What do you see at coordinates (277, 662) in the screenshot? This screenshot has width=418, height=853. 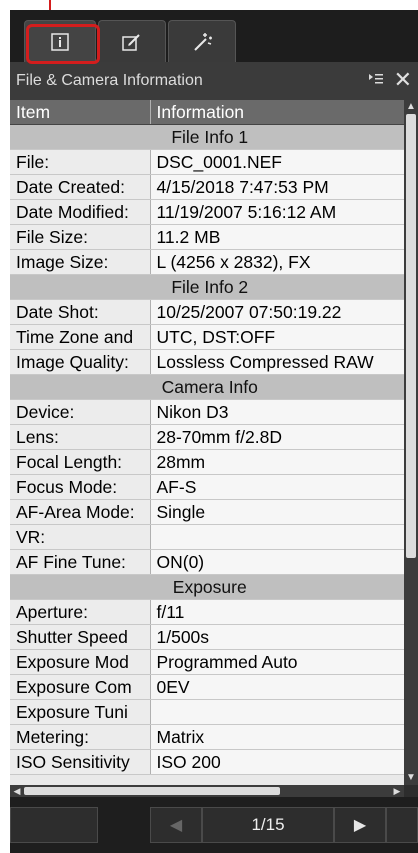 I see `information-cell: Programmed Auto` at bounding box center [277, 662].